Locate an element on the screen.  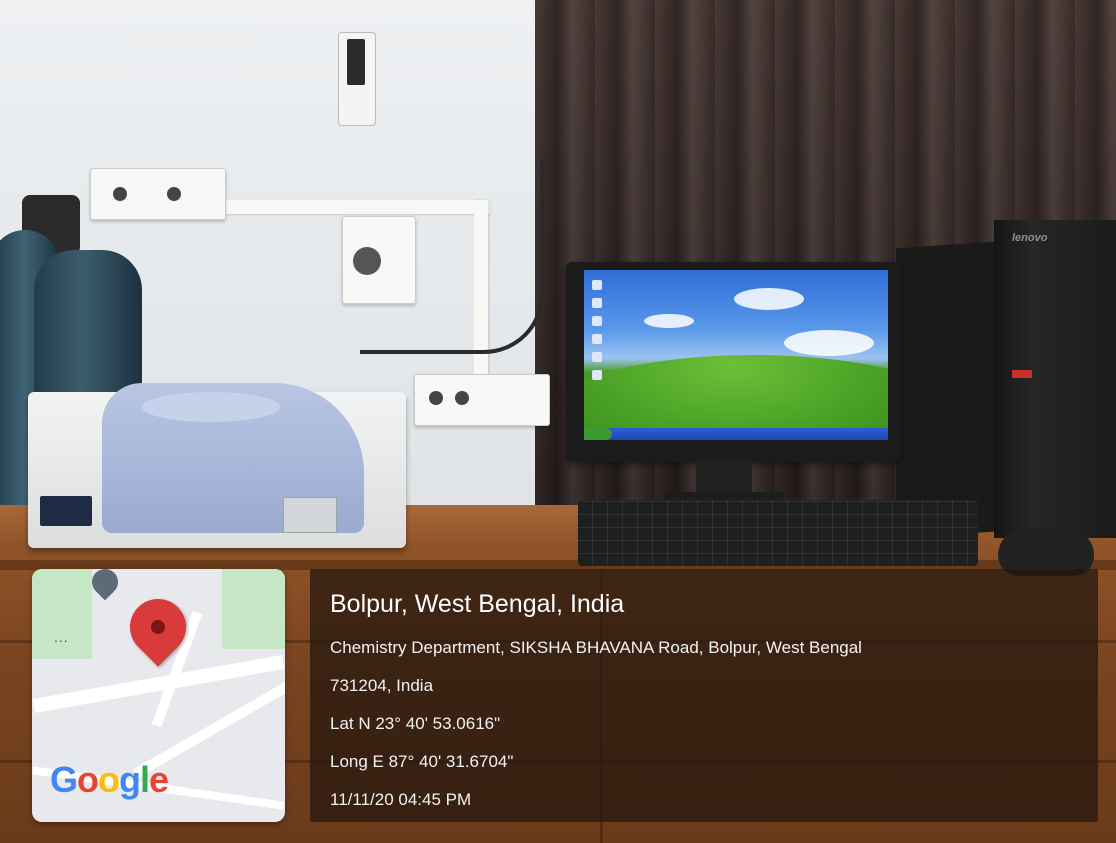
pc-tower-side is located at coordinates (946, 390).